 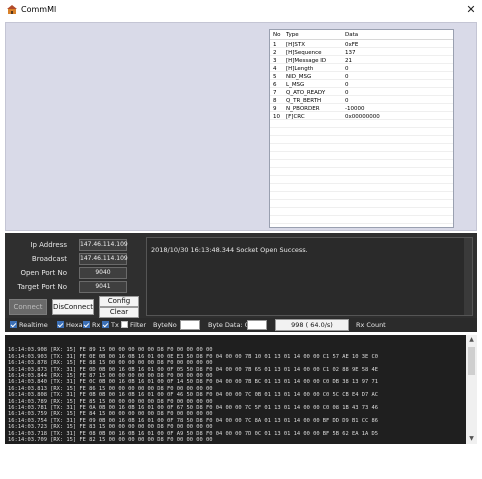 I want to click on config-button: Config, so click(x=119, y=301).